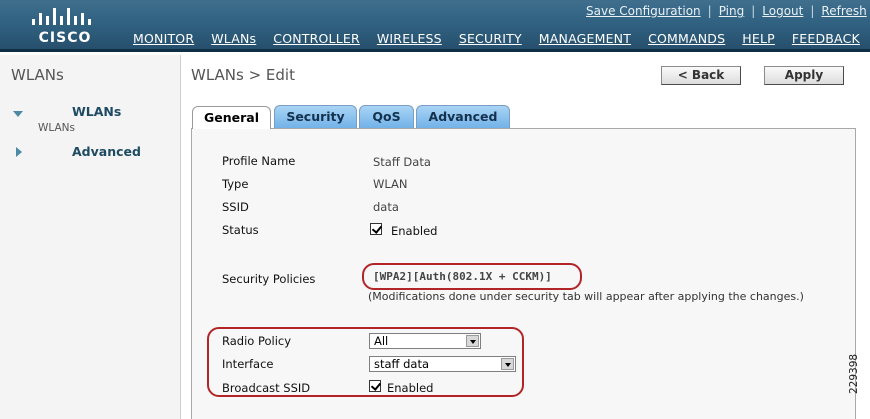 Image resolution: width=870 pixels, height=419 pixels. Describe the element at coordinates (235, 184) in the screenshot. I see `type-label: Type` at that location.